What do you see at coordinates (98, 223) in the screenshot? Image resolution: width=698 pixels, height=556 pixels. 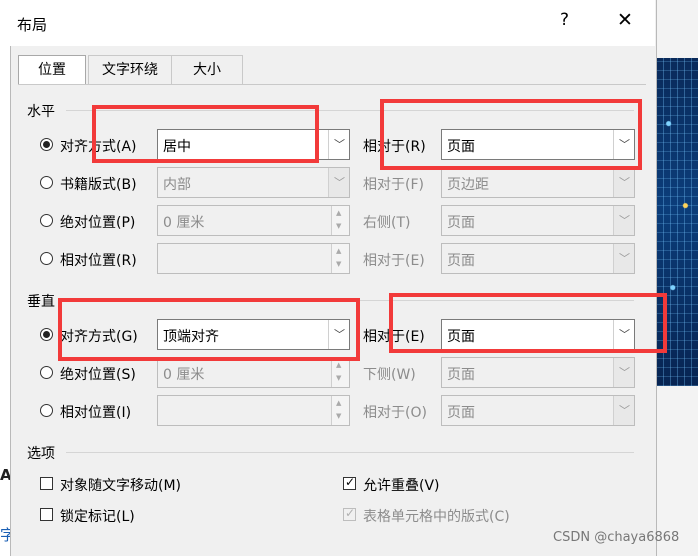 I see `h-absolute-label: 绝对位置(P)` at bounding box center [98, 223].